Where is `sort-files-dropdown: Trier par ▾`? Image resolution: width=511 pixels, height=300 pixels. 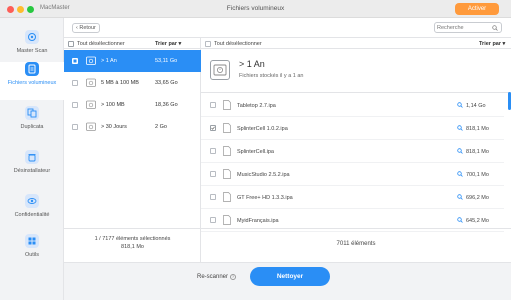 sort-files-dropdown: Trier par ▾ is located at coordinates (492, 44).